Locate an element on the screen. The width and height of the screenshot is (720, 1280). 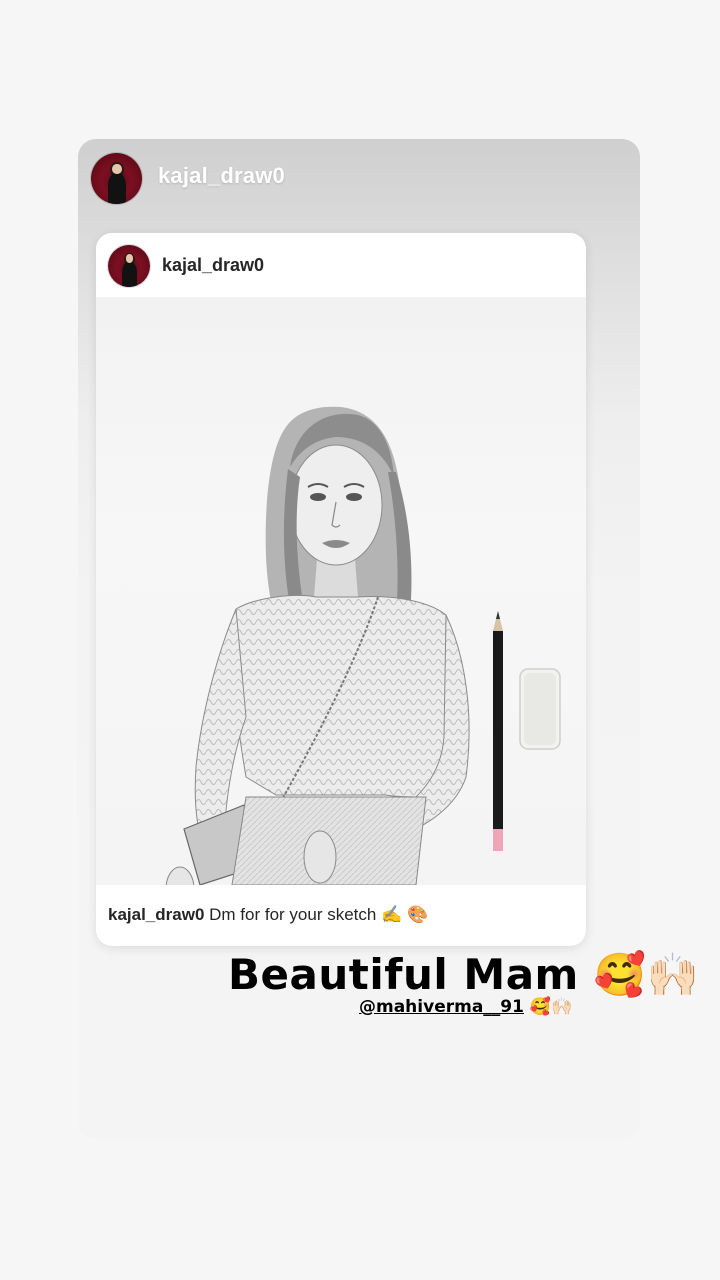
caption-text: Dm for for your sketch ✍️ 🎨 is located at coordinates (319, 914).